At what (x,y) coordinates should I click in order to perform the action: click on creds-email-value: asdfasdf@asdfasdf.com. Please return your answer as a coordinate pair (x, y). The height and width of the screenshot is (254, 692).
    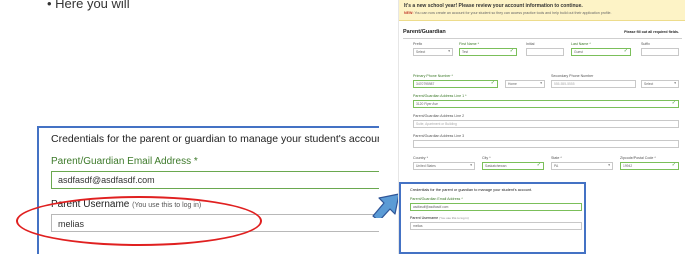
    Looking at the image, I should click on (431, 207).